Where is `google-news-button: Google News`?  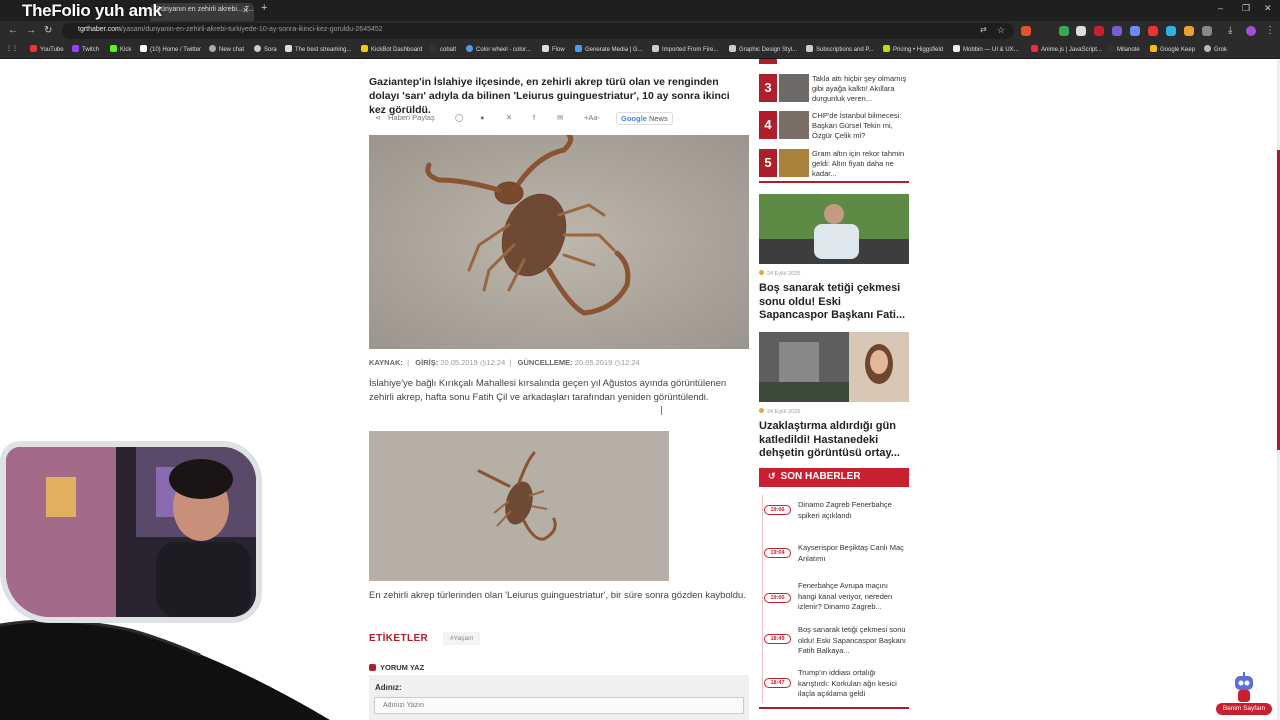 google-news-button: Google News is located at coordinates (644, 118).